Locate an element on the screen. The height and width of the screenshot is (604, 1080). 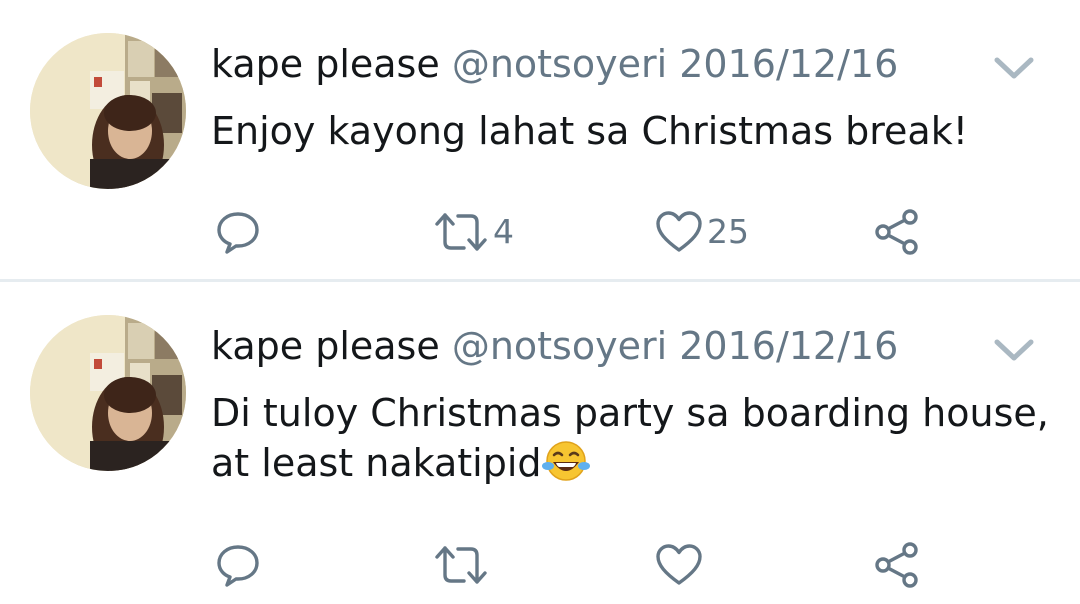
retweet-count: 4 is located at coordinates (503, 231).